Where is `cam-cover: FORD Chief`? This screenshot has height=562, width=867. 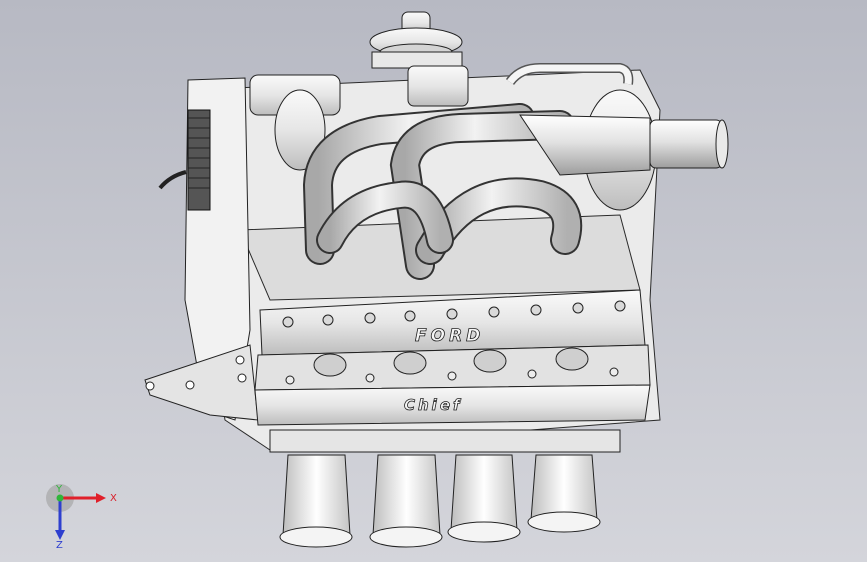 cam-cover: FORD Chief is located at coordinates (452, 357).